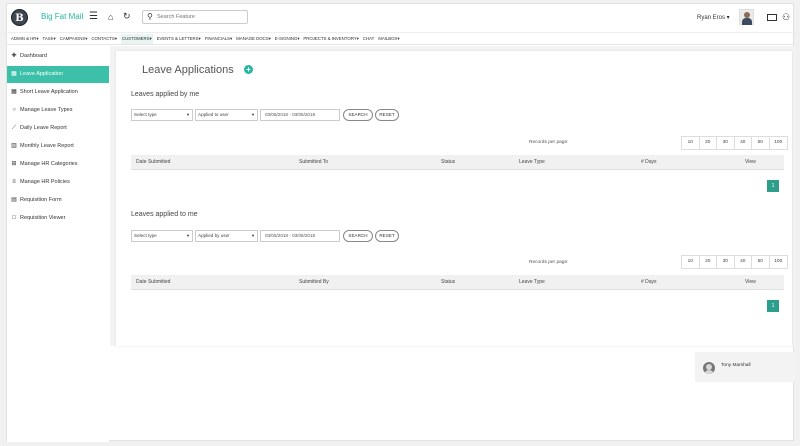 This screenshot has width=800, height=446. I want to click on nav-task: TASK▾, so click(49, 39).